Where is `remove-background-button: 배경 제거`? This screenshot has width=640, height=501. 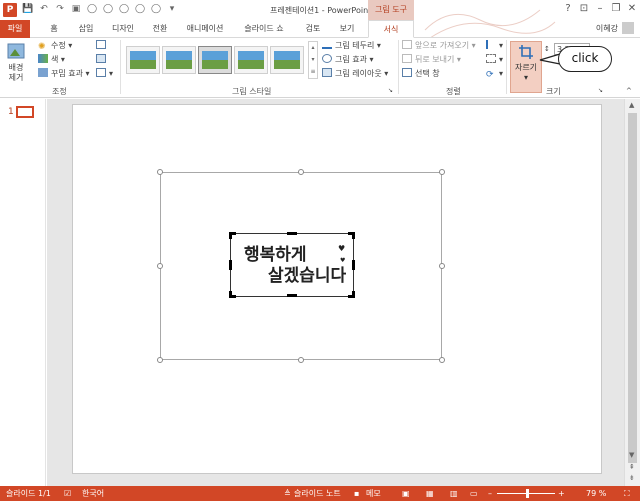
remove-background-button: 배경 제거 is located at coordinates (16, 62).